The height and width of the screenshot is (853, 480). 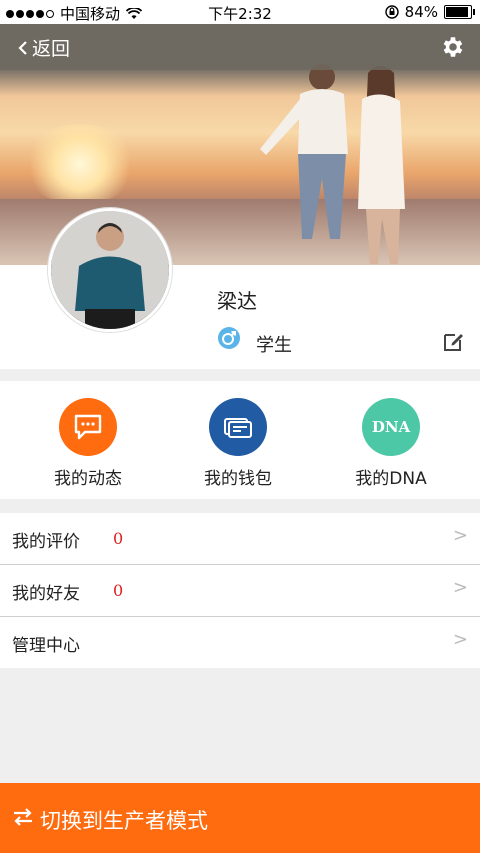 I want to click on wallet-icon, so click(x=238, y=427).